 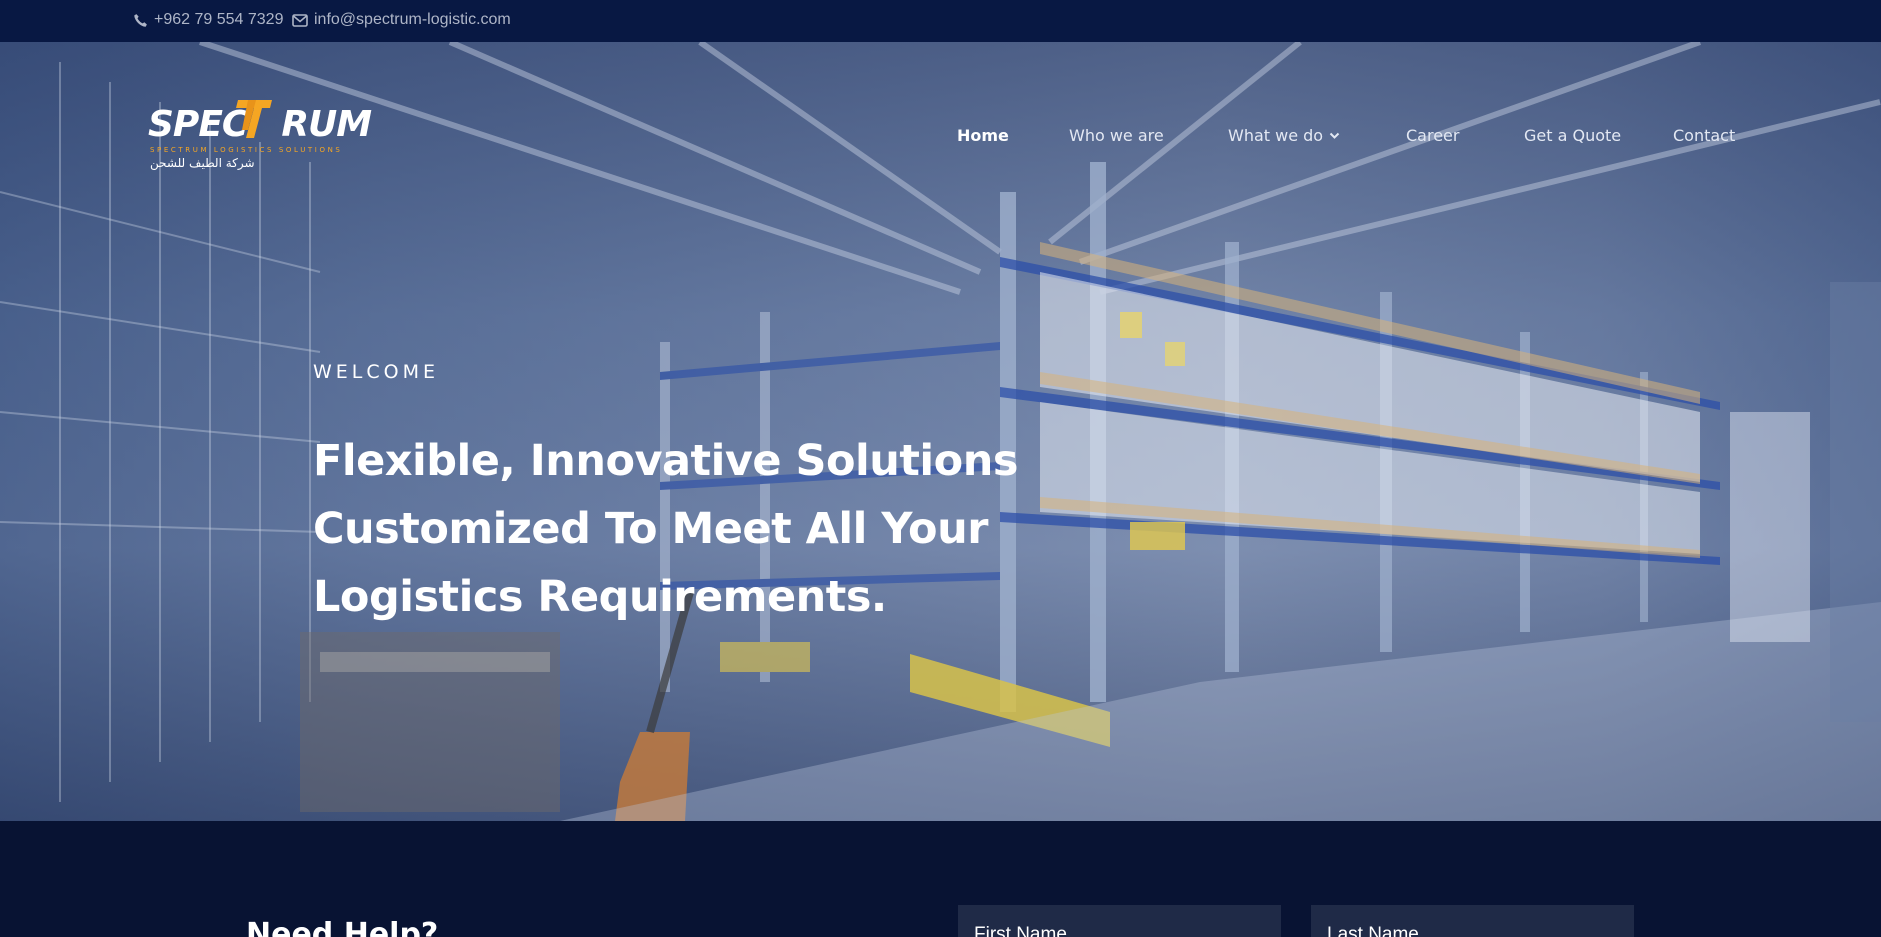 What do you see at coordinates (1334, 135) in the screenshot?
I see `chevron-down-icon` at bounding box center [1334, 135].